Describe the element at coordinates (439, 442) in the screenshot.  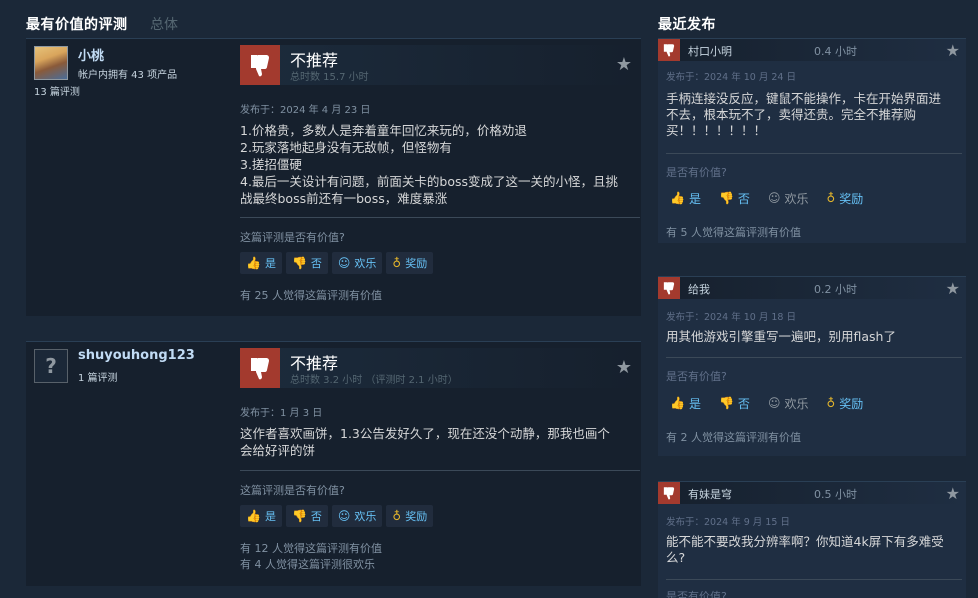
I see `review-text: 这作者喜欢画饼，1.3公告发好久了，现在还没个动静，那我也画个 会给好评的饼` at that location.